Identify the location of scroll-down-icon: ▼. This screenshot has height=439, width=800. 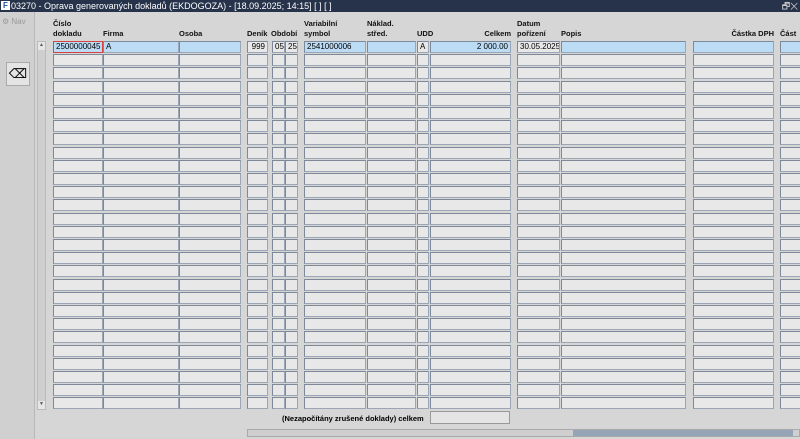
(41, 405).